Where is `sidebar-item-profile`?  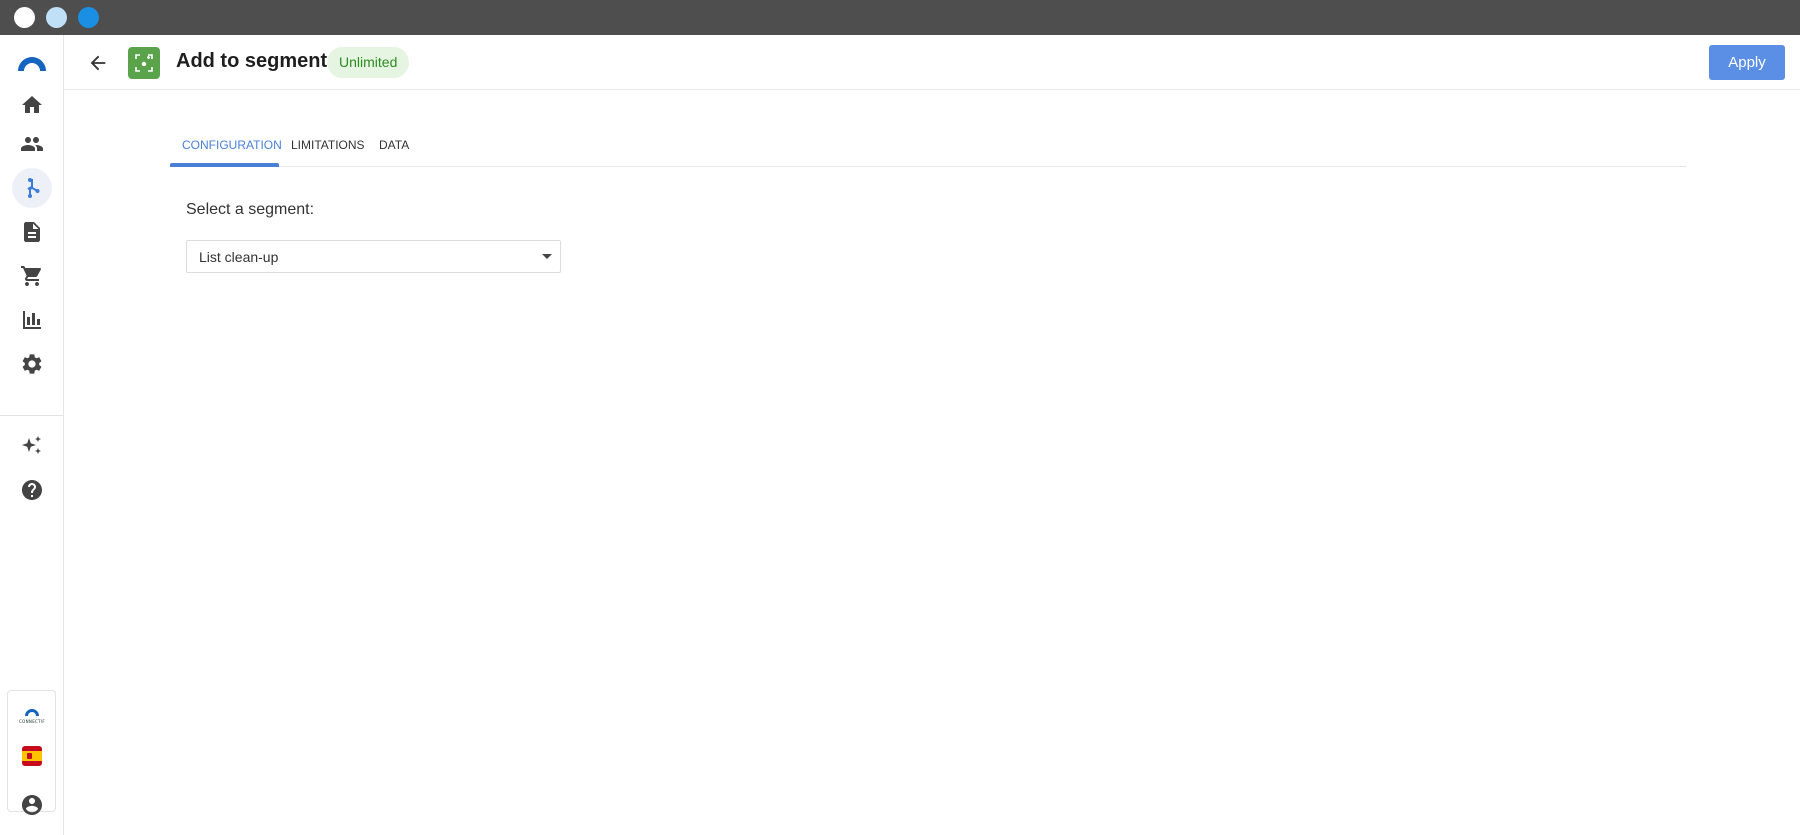 sidebar-item-profile is located at coordinates (32, 805).